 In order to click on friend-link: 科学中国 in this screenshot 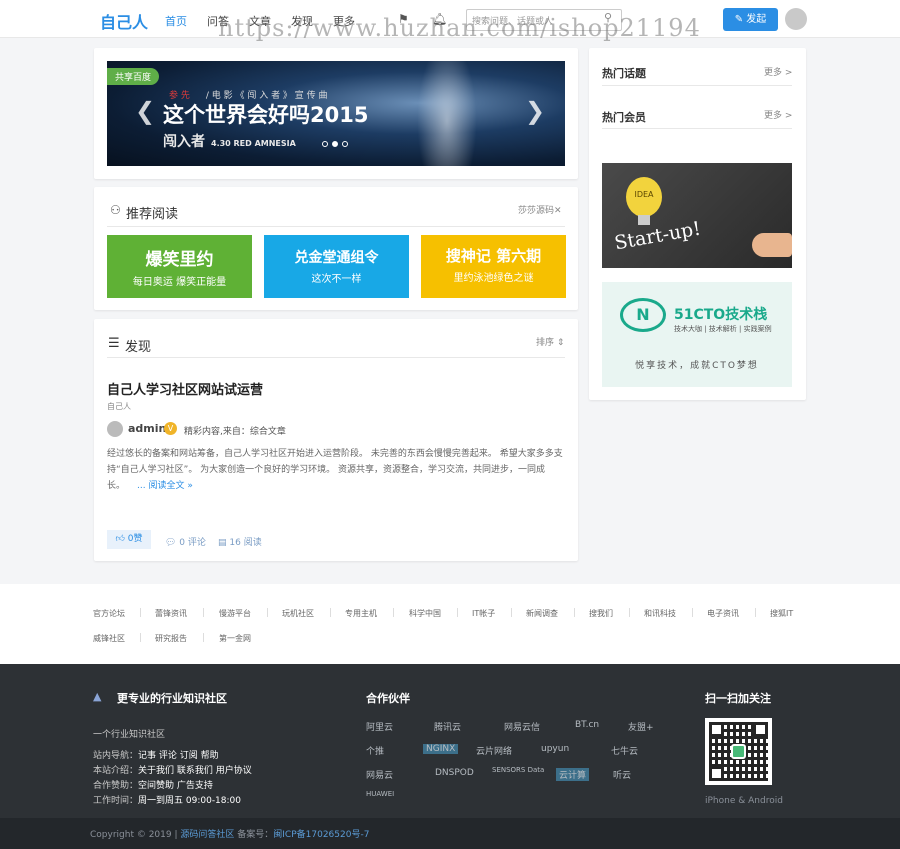, I will do `click(425, 613)`.